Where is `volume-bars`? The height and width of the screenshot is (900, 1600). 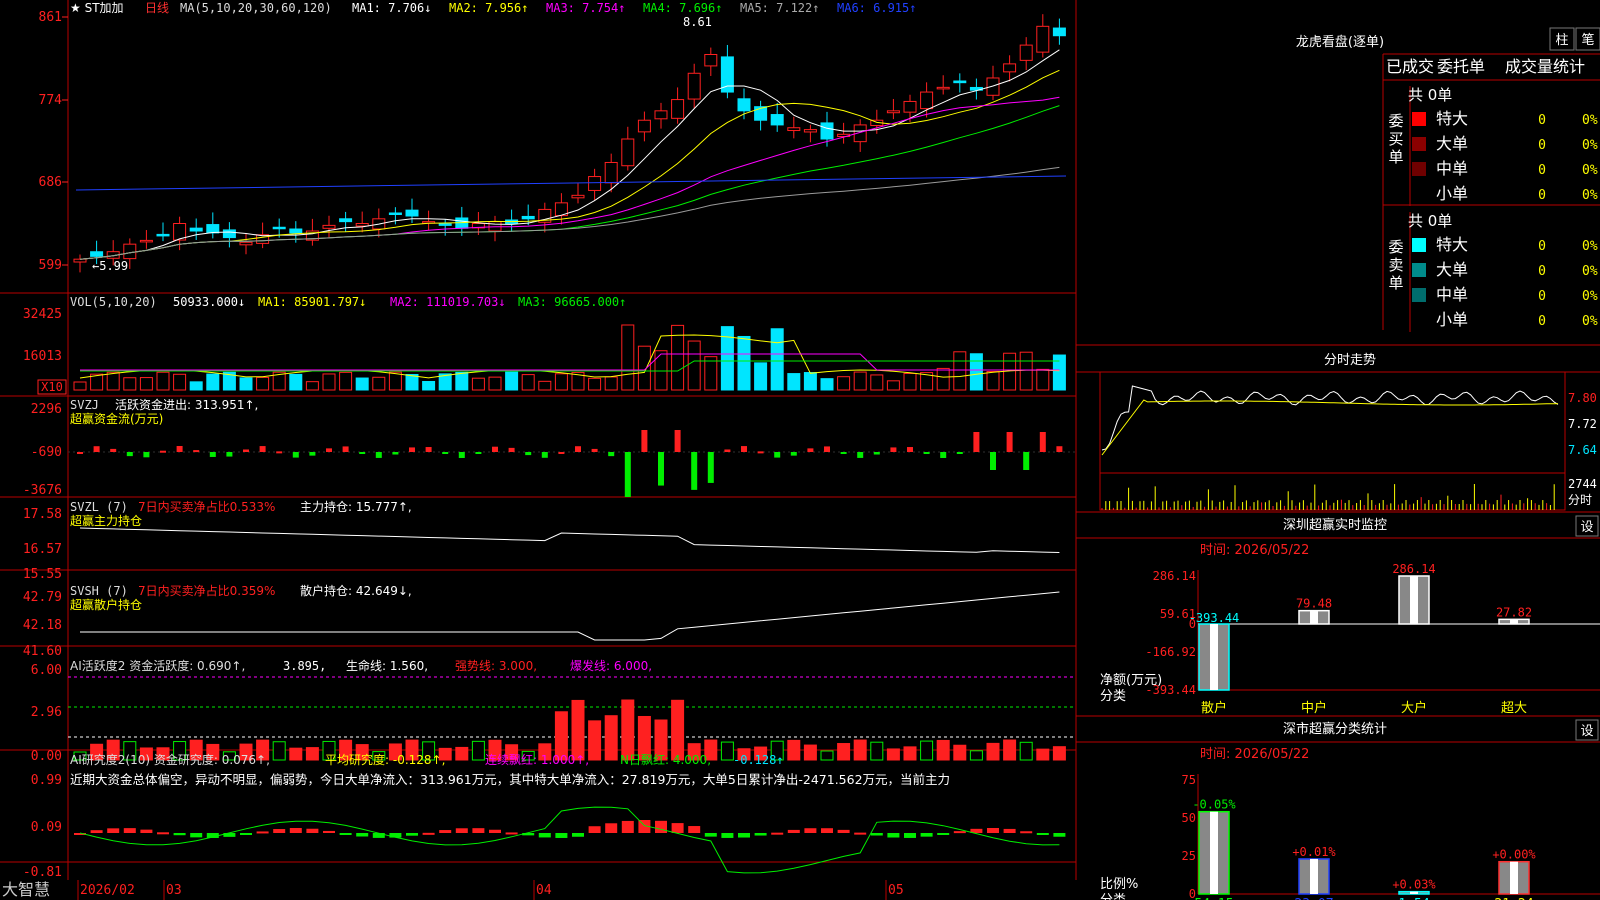 volume-bars is located at coordinates (569, 357).